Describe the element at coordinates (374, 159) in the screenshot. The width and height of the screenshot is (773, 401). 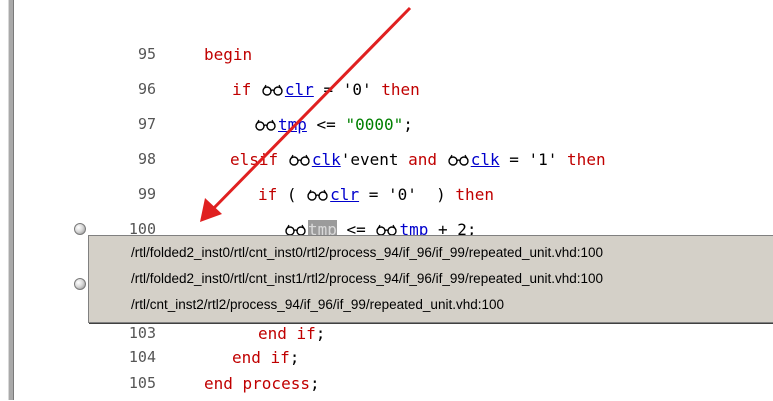
I see `attribute-text: 'event` at that location.